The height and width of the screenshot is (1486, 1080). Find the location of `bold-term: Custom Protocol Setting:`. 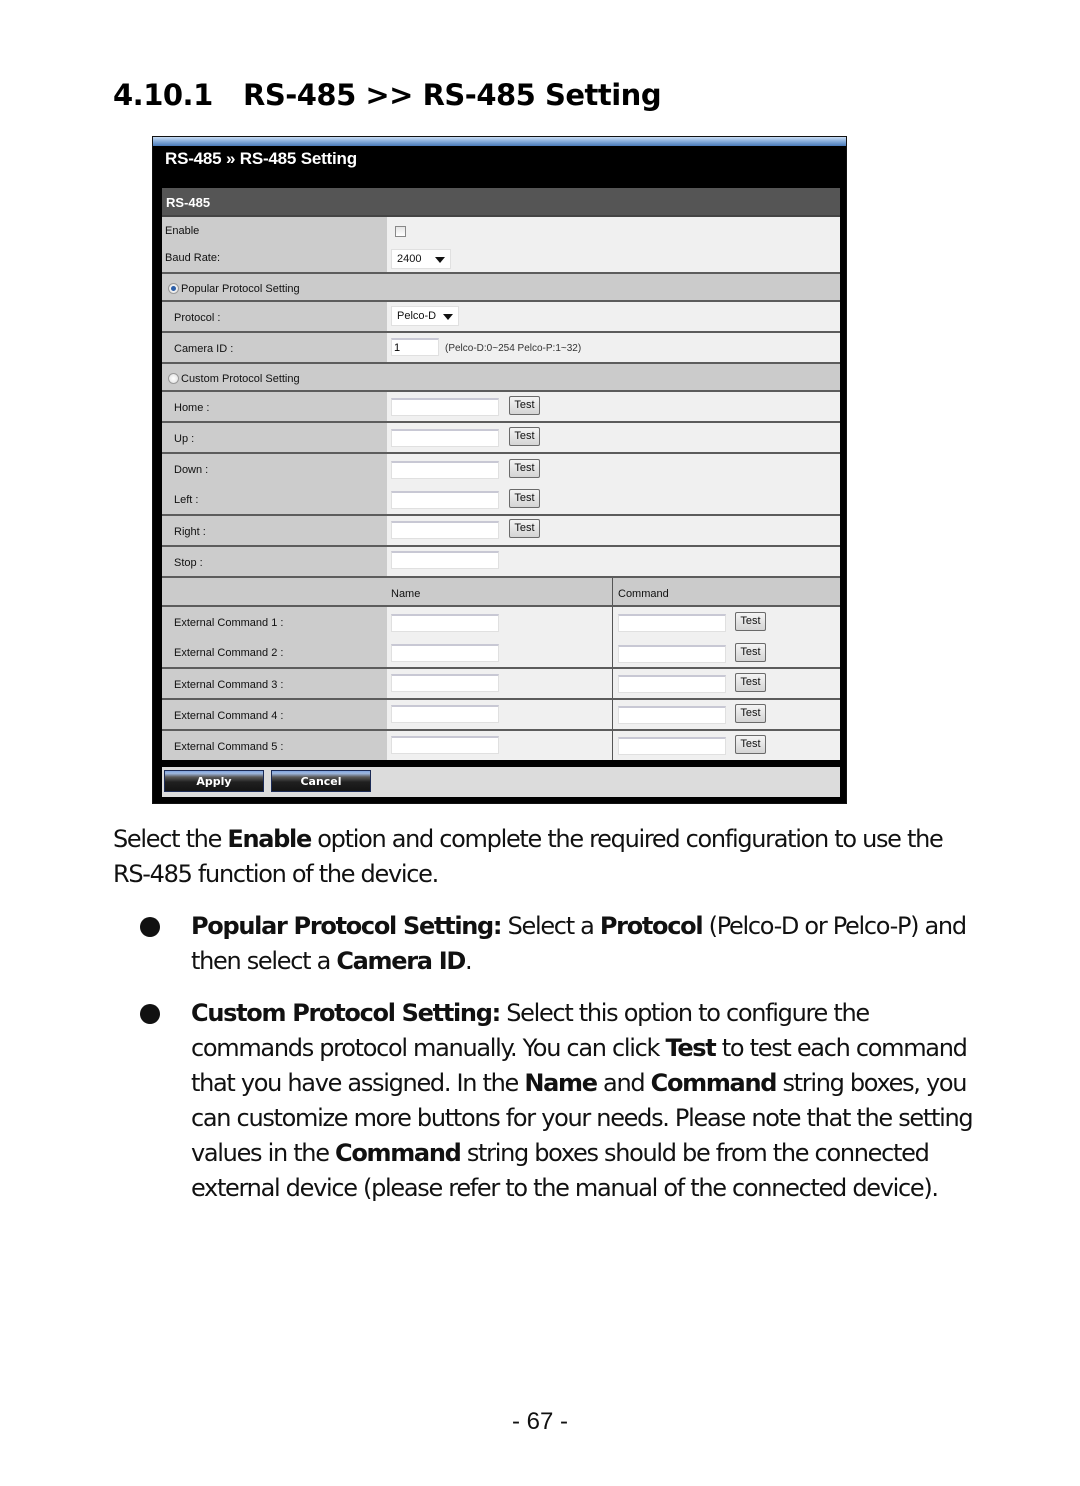

bold-term: Custom Protocol Setting: is located at coordinates (346, 1013).